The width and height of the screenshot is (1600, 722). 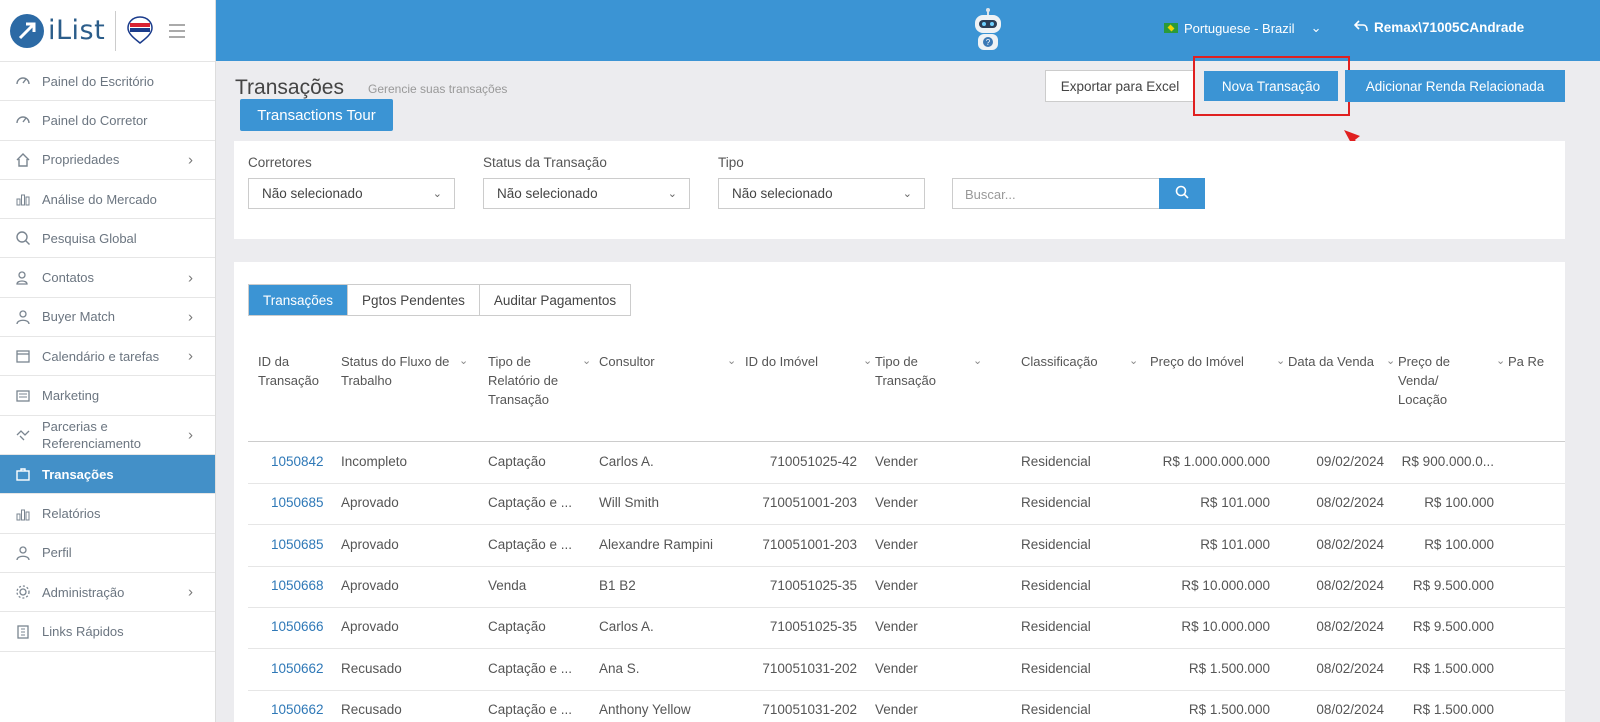 I want to click on table-cell: B1 B2, so click(x=617, y=585).